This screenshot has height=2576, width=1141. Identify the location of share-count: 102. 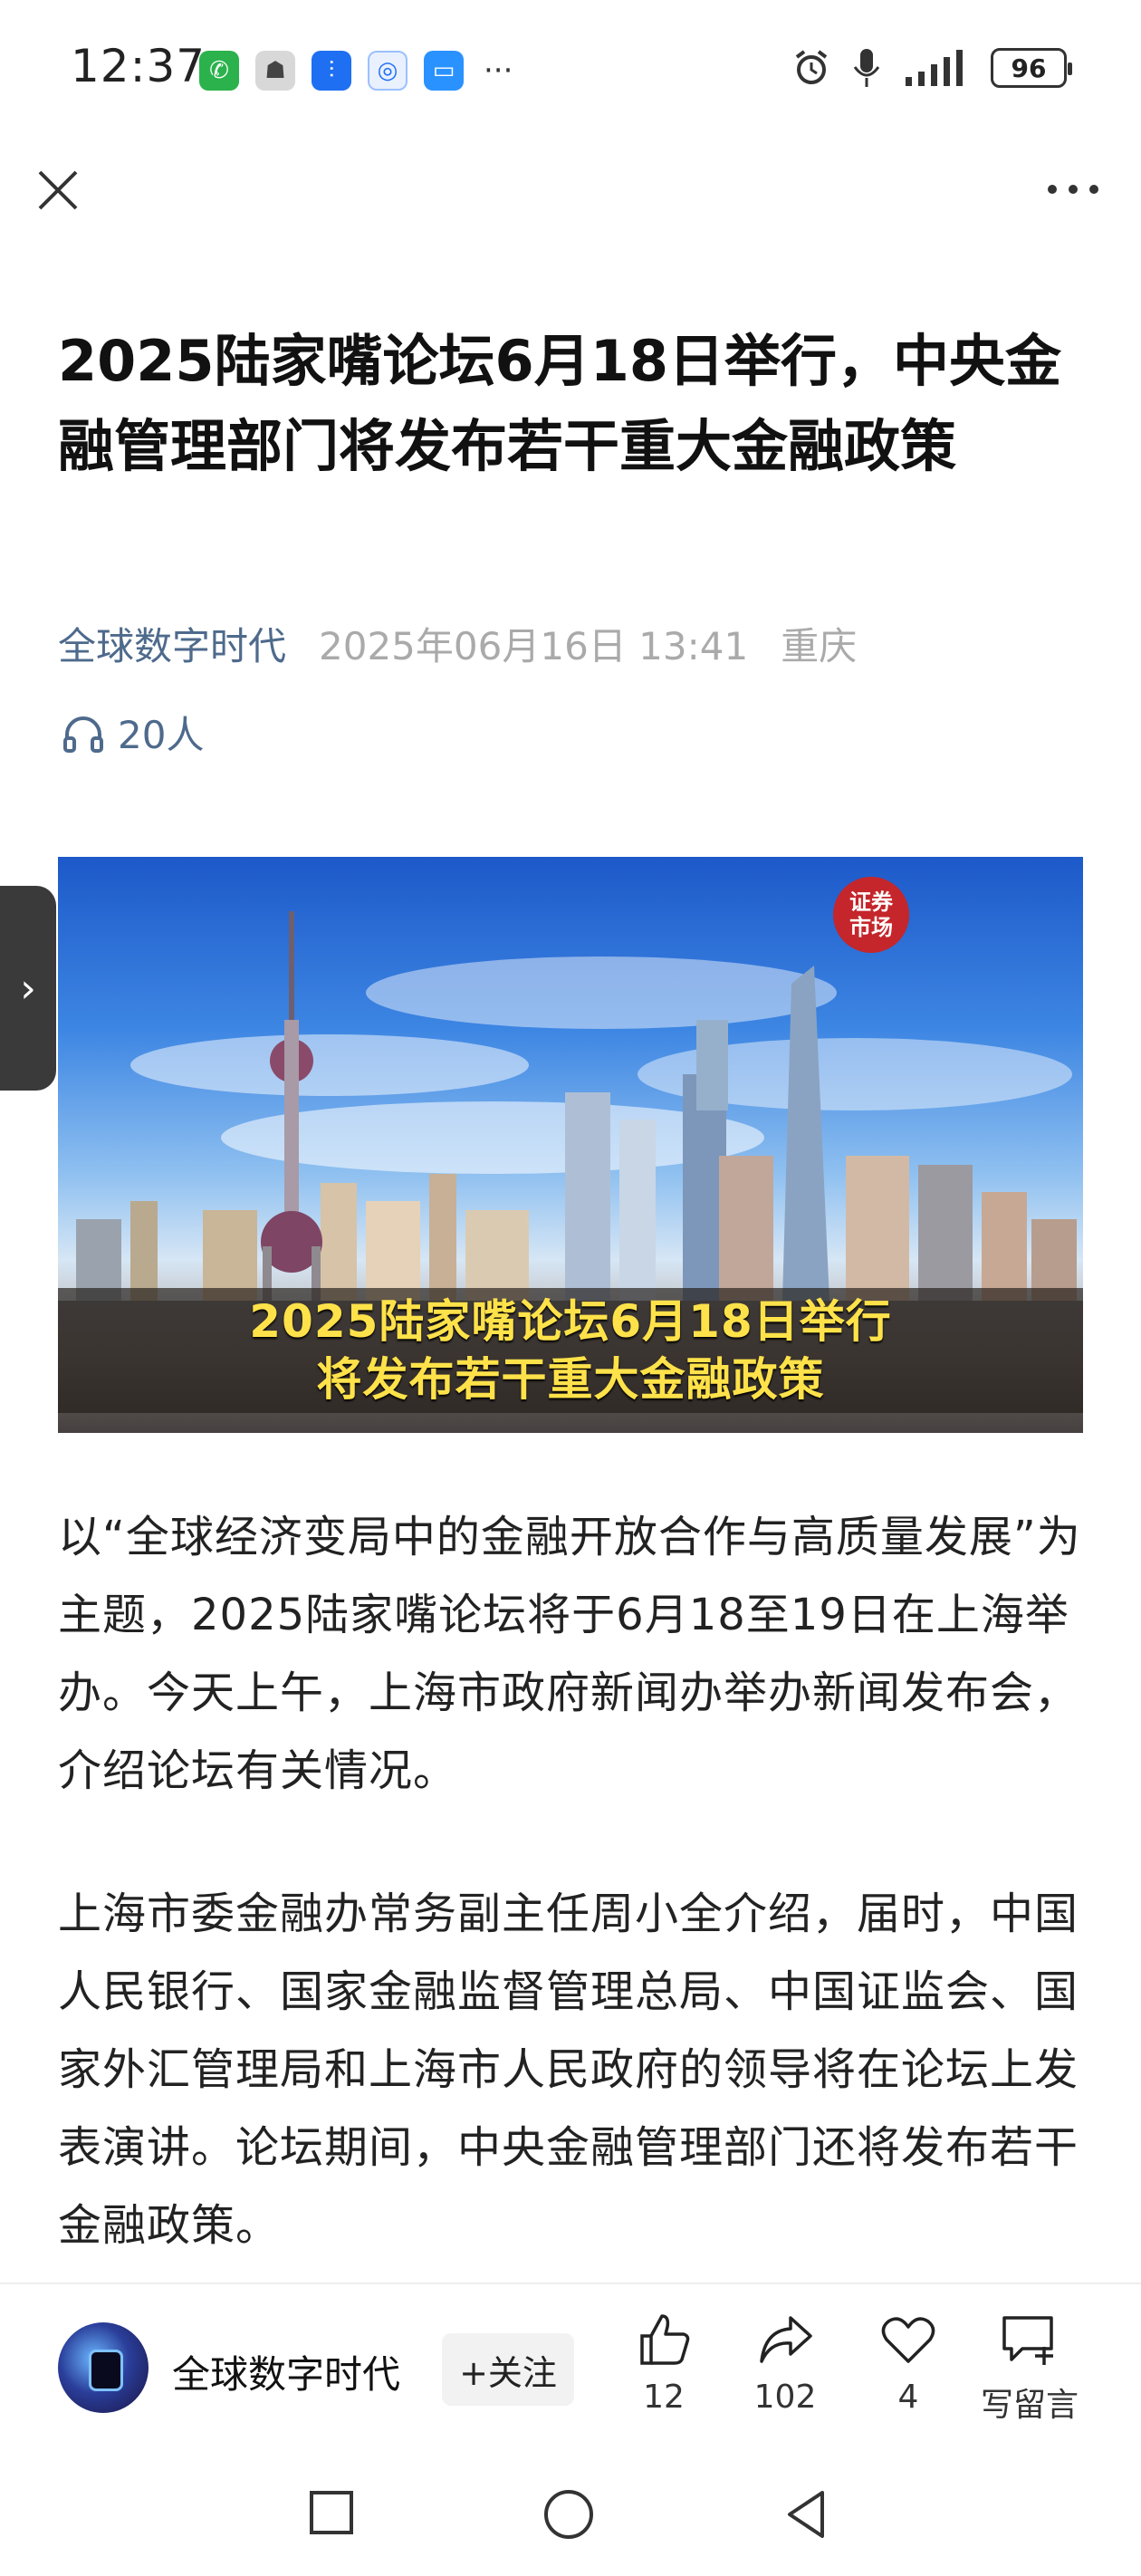
(785, 2397).